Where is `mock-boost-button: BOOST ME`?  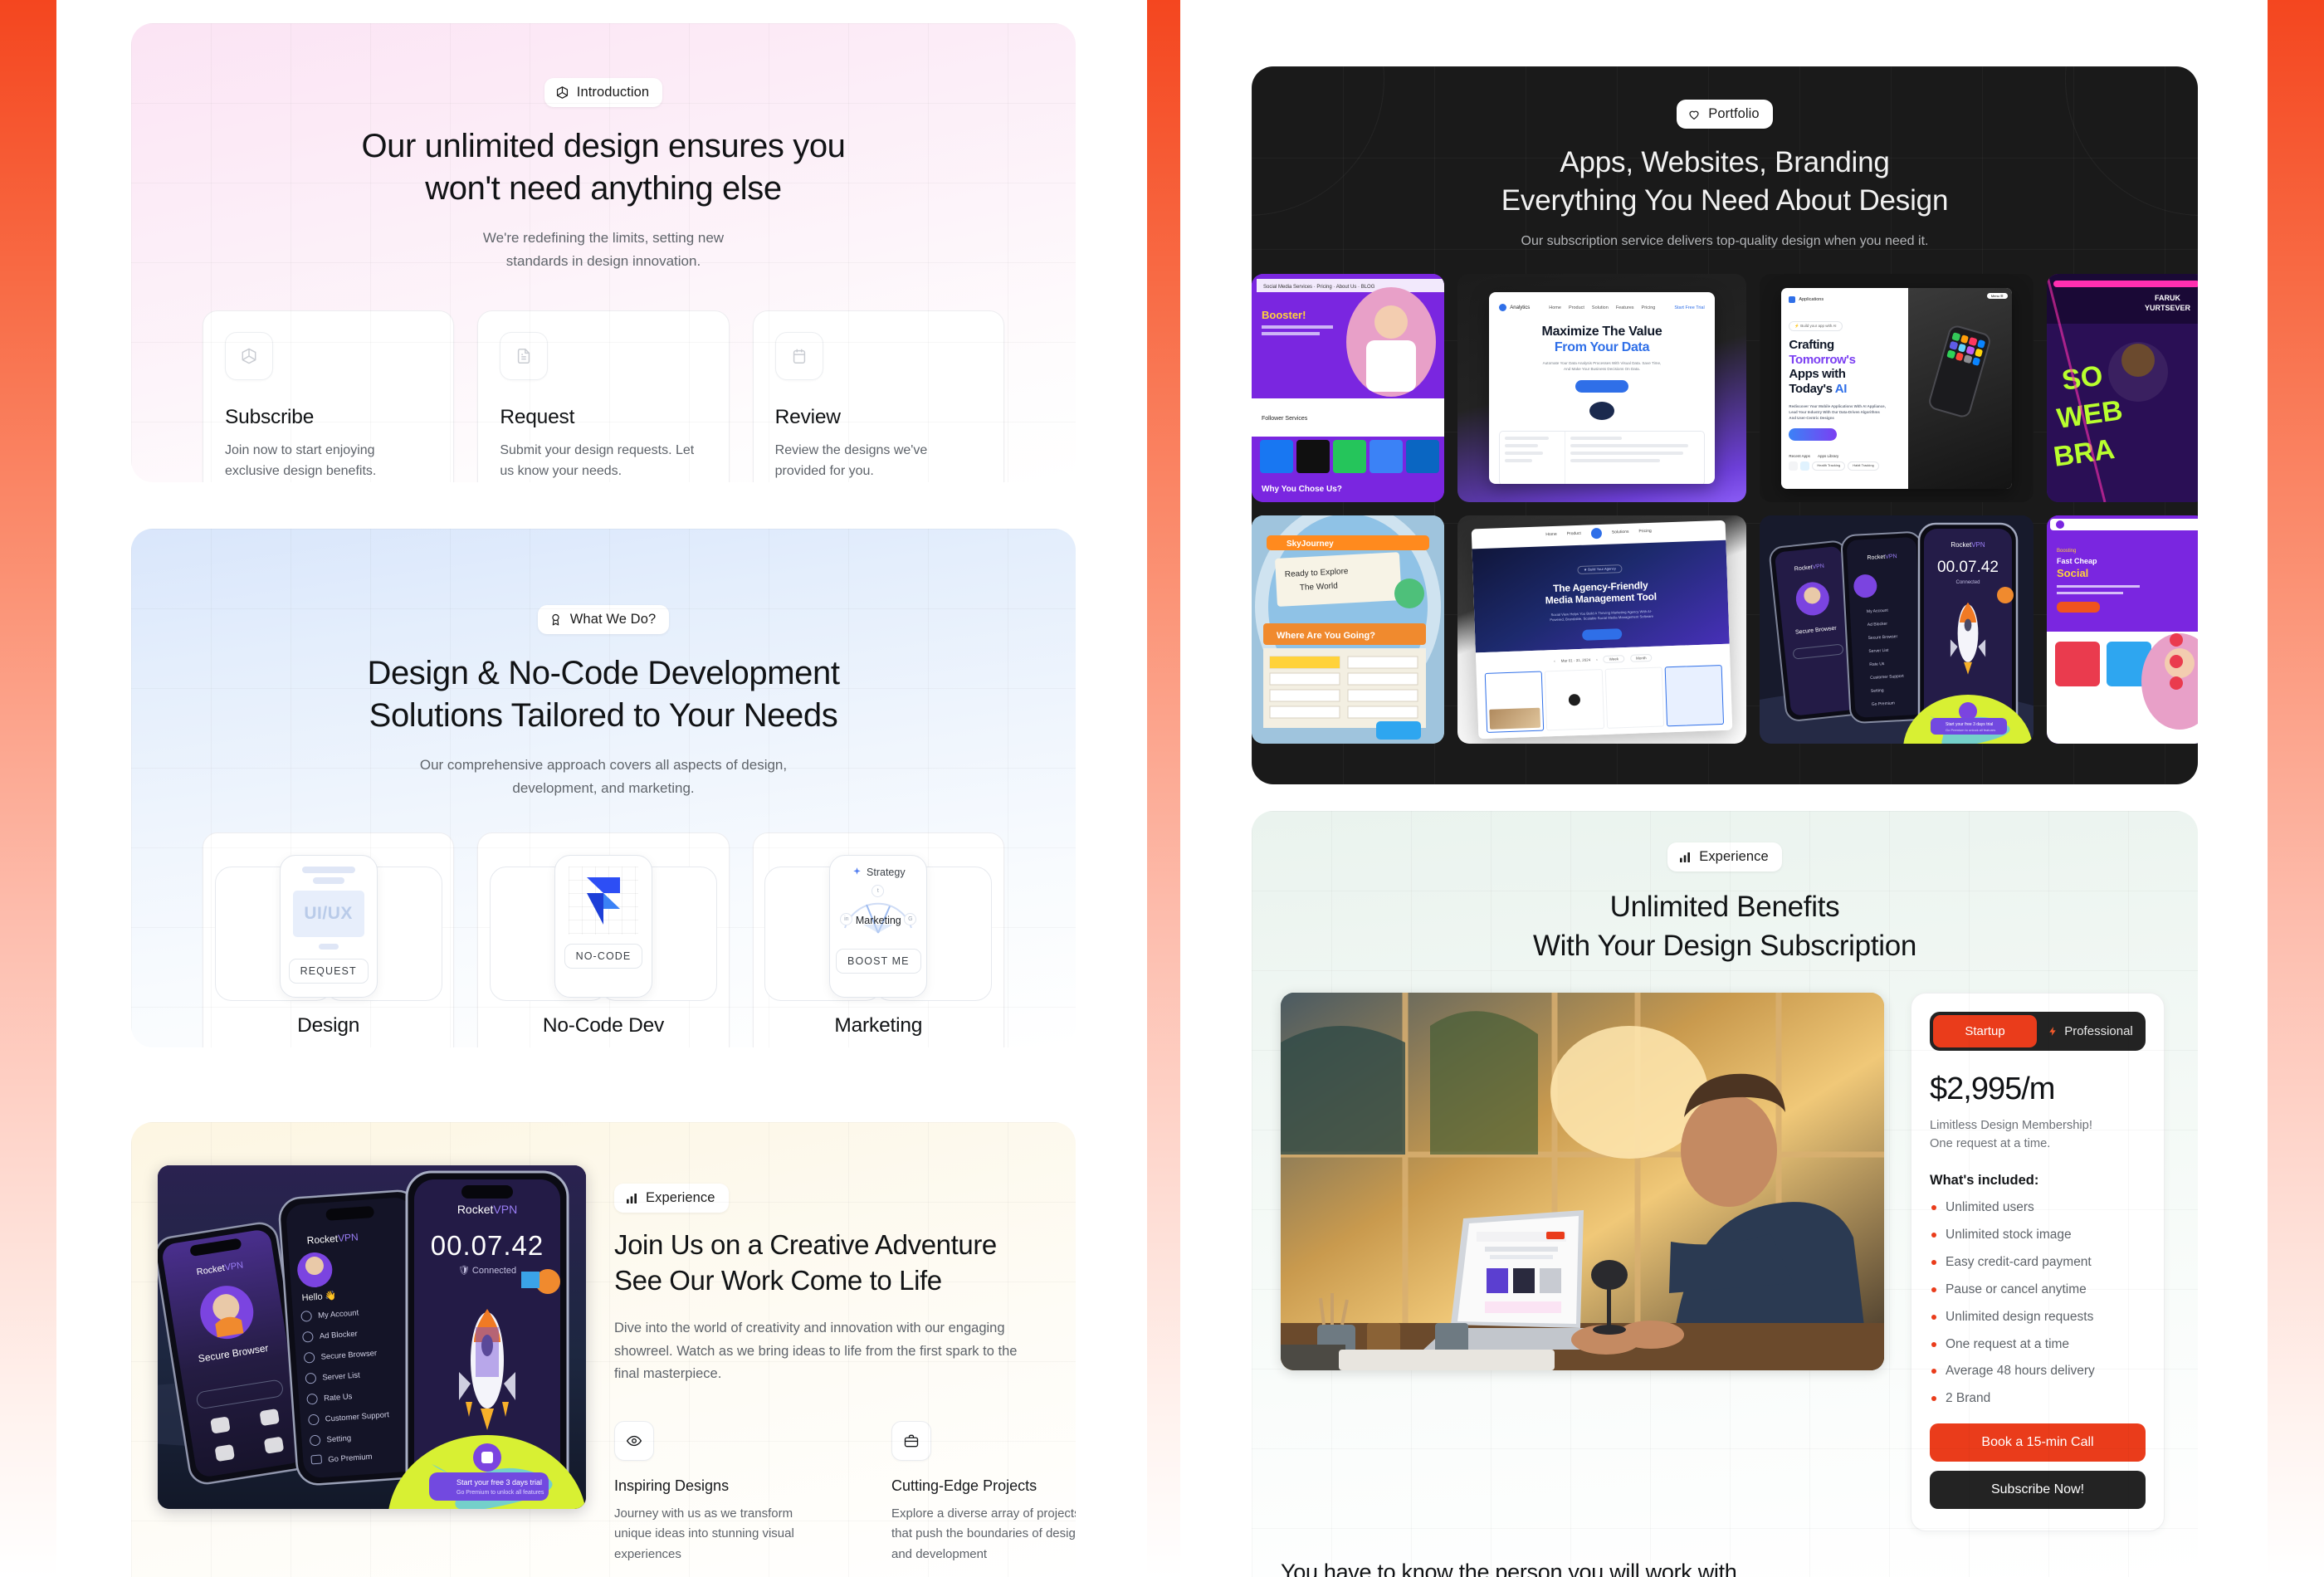 mock-boost-button: BOOST ME is located at coordinates (879, 961).